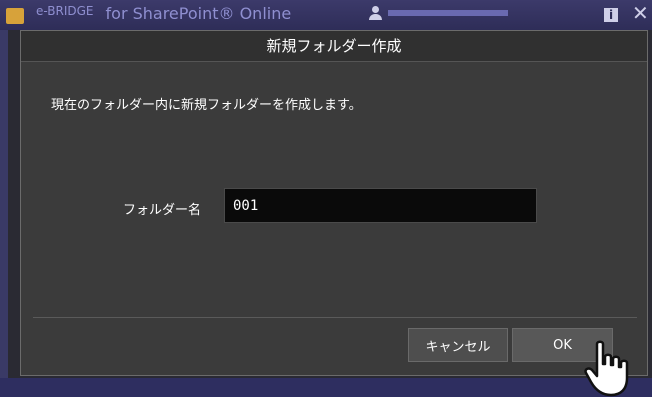 The width and height of the screenshot is (652, 397). What do you see at coordinates (380, 205) in the screenshot?
I see `folder-name-input` at bounding box center [380, 205].